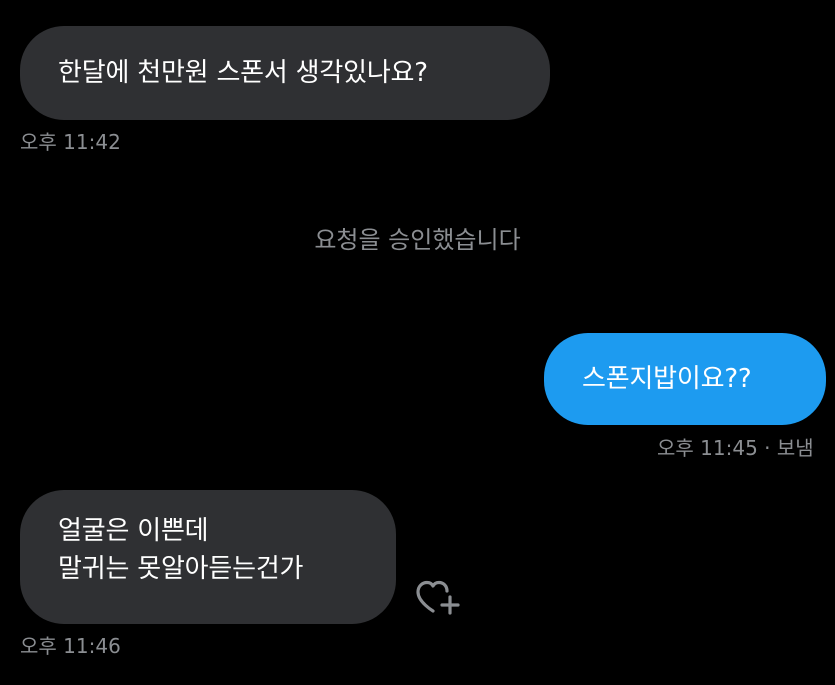 The width and height of the screenshot is (835, 685). Describe the element at coordinates (735, 448) in the screenshot. I see `message-timestamp-sent: 오후 11:45 · 보냄` at that location.